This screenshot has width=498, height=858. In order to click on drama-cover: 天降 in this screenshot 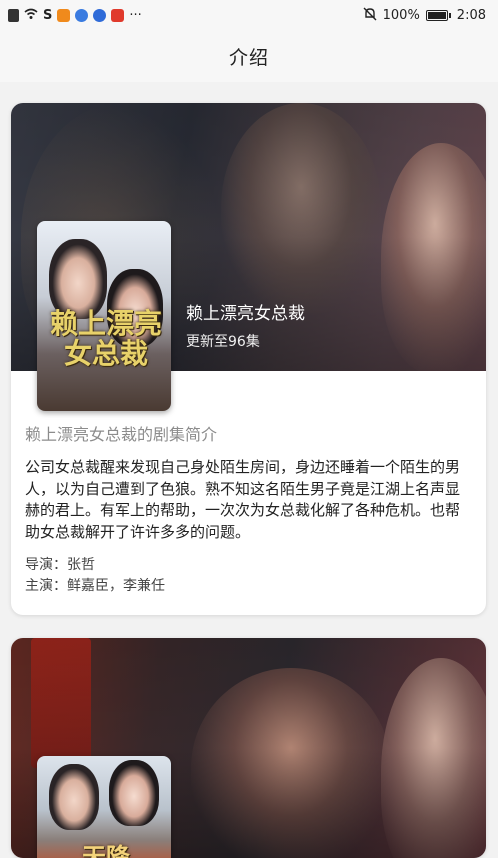, I will do `click(104, 807)`.